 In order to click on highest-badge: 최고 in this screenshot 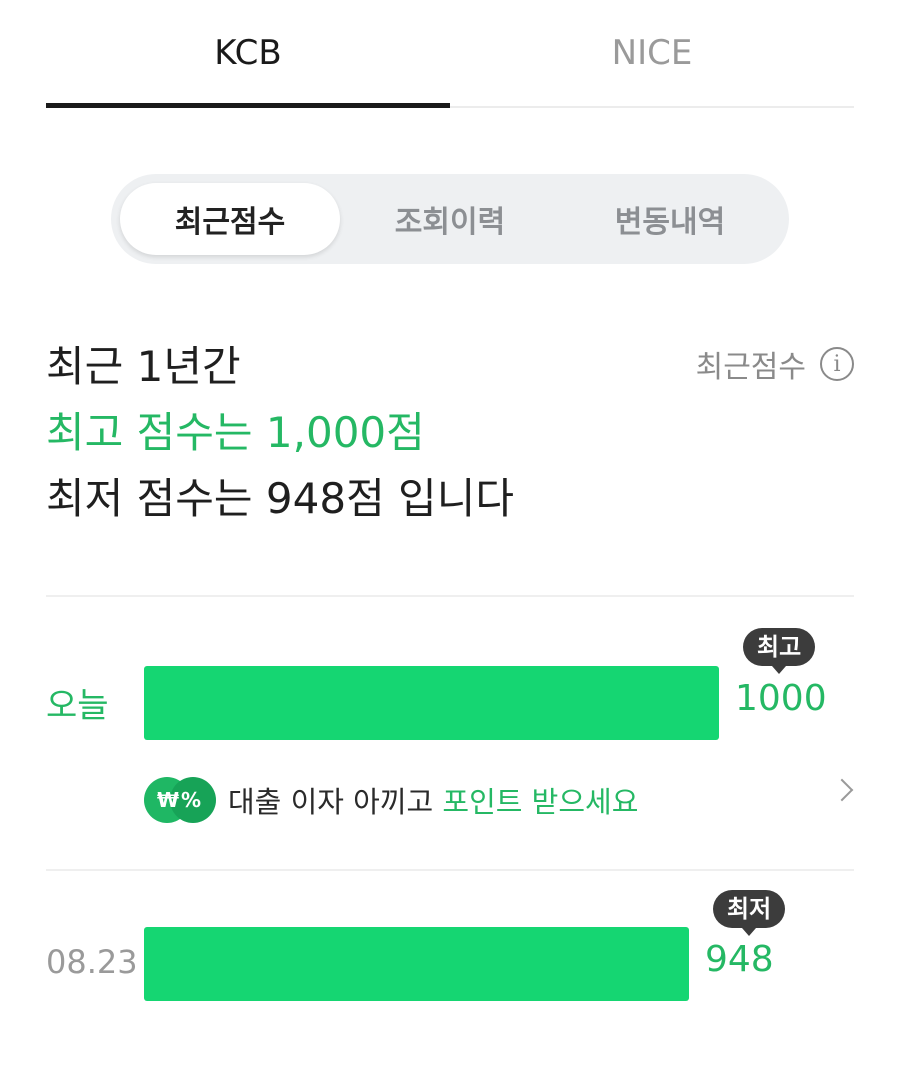, I will do `click(779, 651)`.